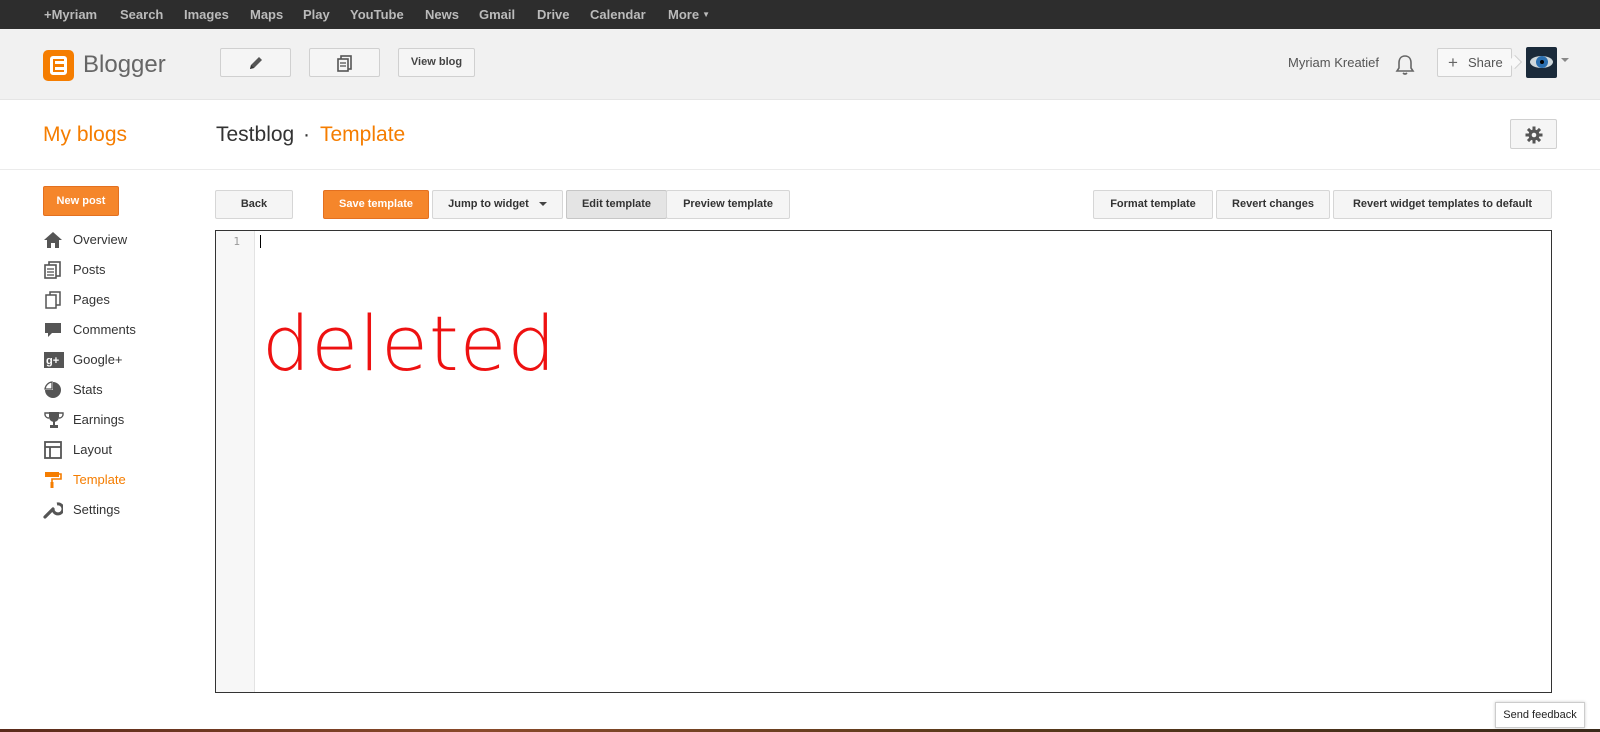 The width and height of the screenshot is (1600, 732). I want to click on share-label: Share, so click(1485, 62).